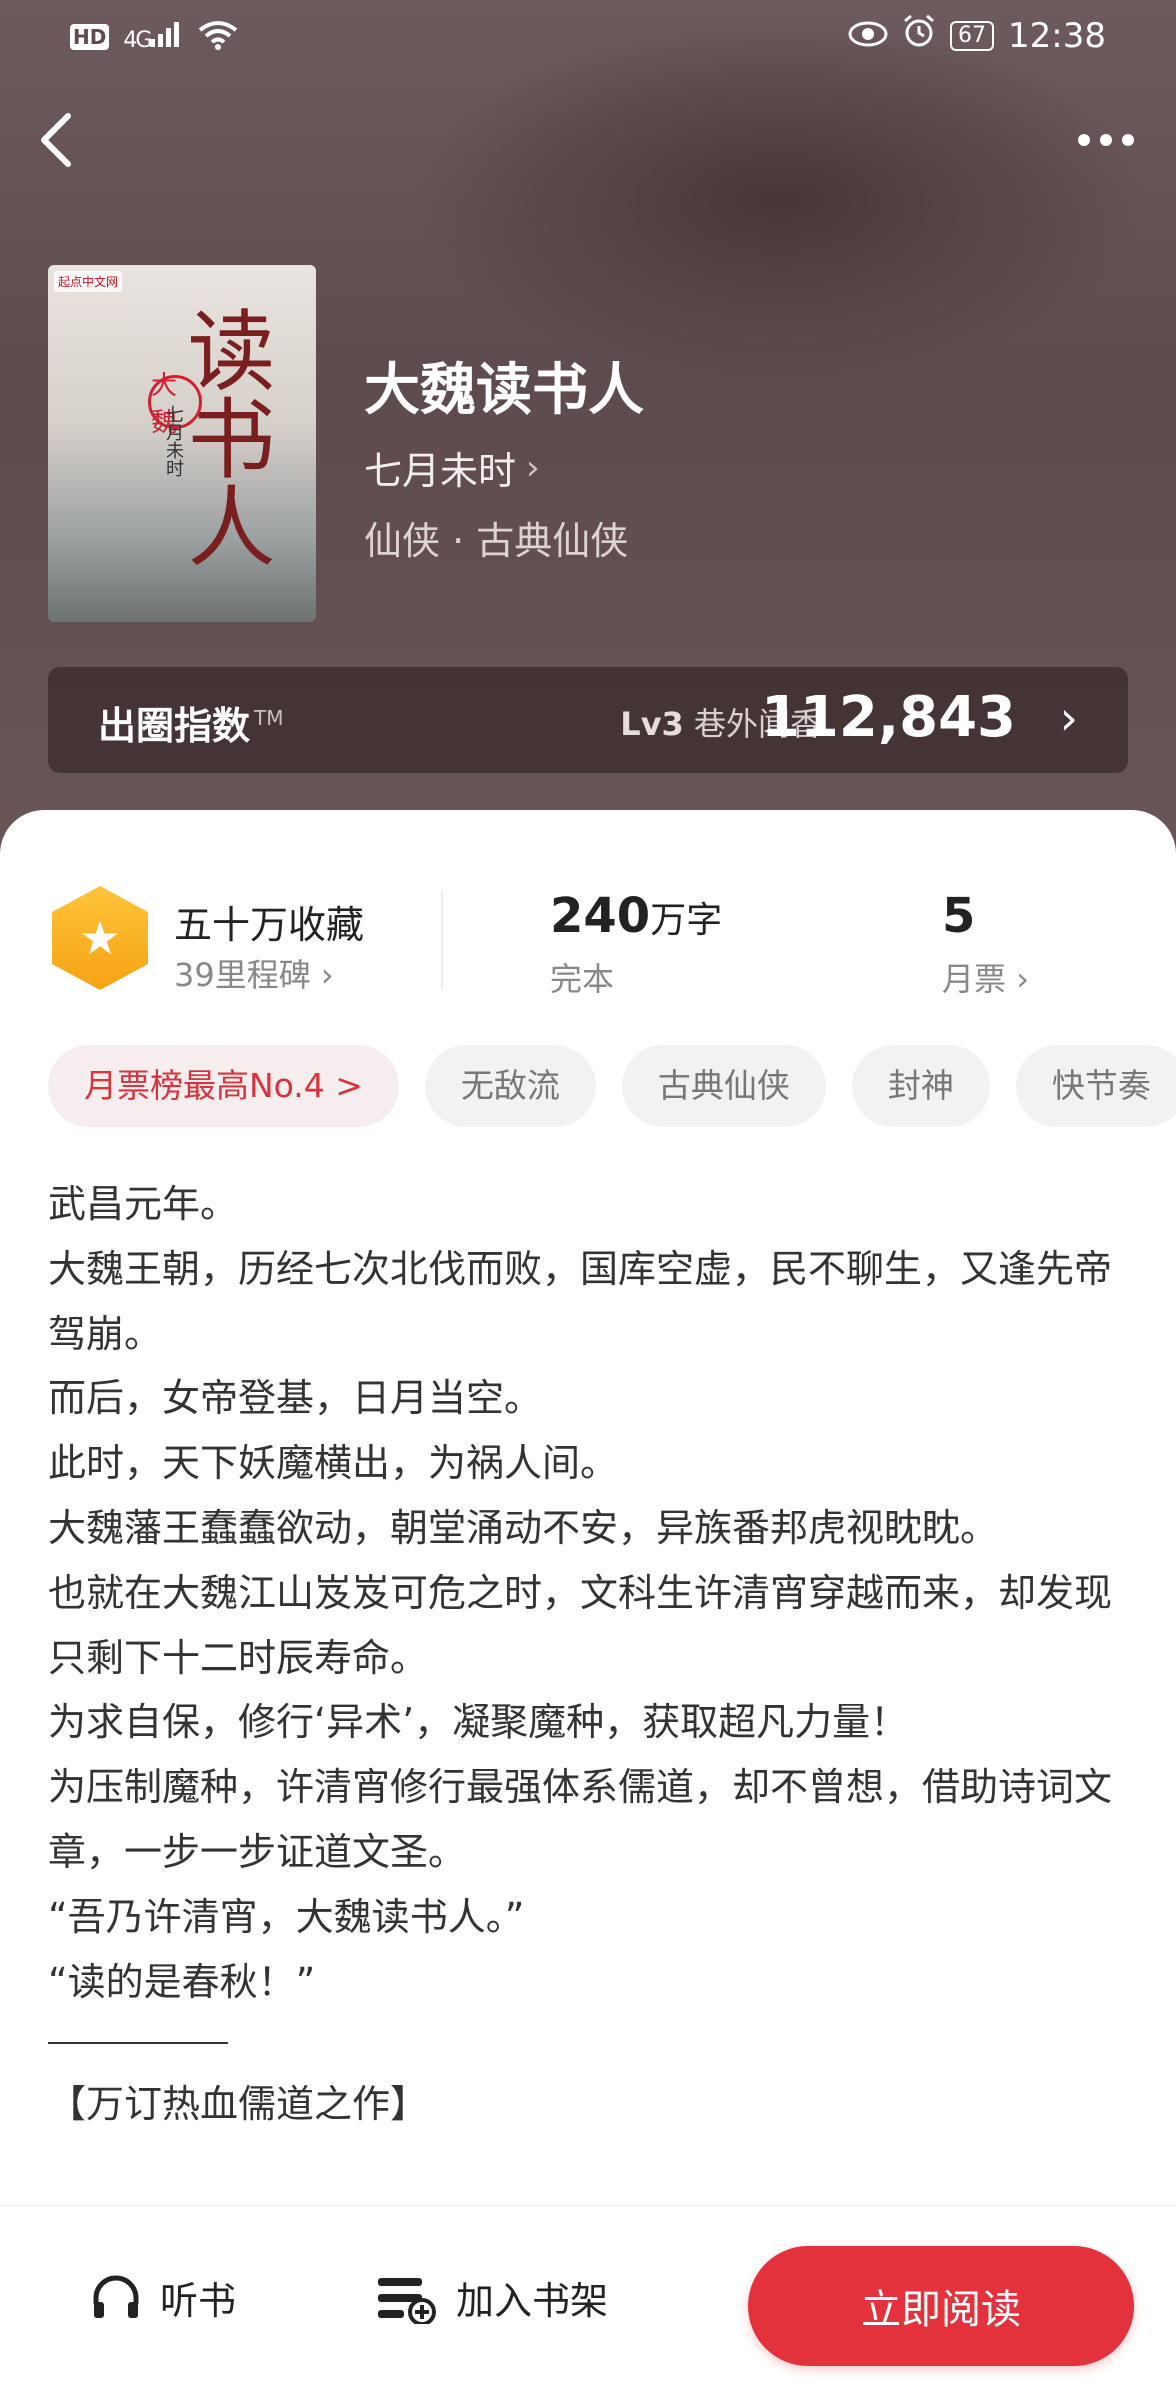  What do you see at coordinates (1095, 1086) in the screenshot?
I see `tag-item: 快节奏` at bounding box center [1095, 1086].